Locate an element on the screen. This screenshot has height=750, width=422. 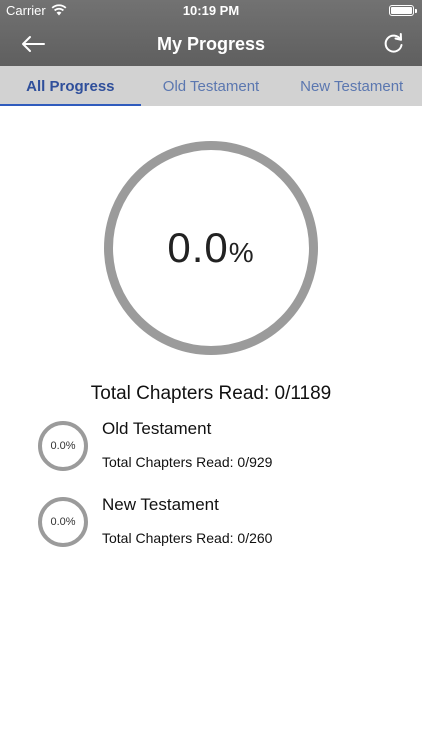
new-testament-total: Total Chapters Read: 0/260 is located at coordinates (187, 538).